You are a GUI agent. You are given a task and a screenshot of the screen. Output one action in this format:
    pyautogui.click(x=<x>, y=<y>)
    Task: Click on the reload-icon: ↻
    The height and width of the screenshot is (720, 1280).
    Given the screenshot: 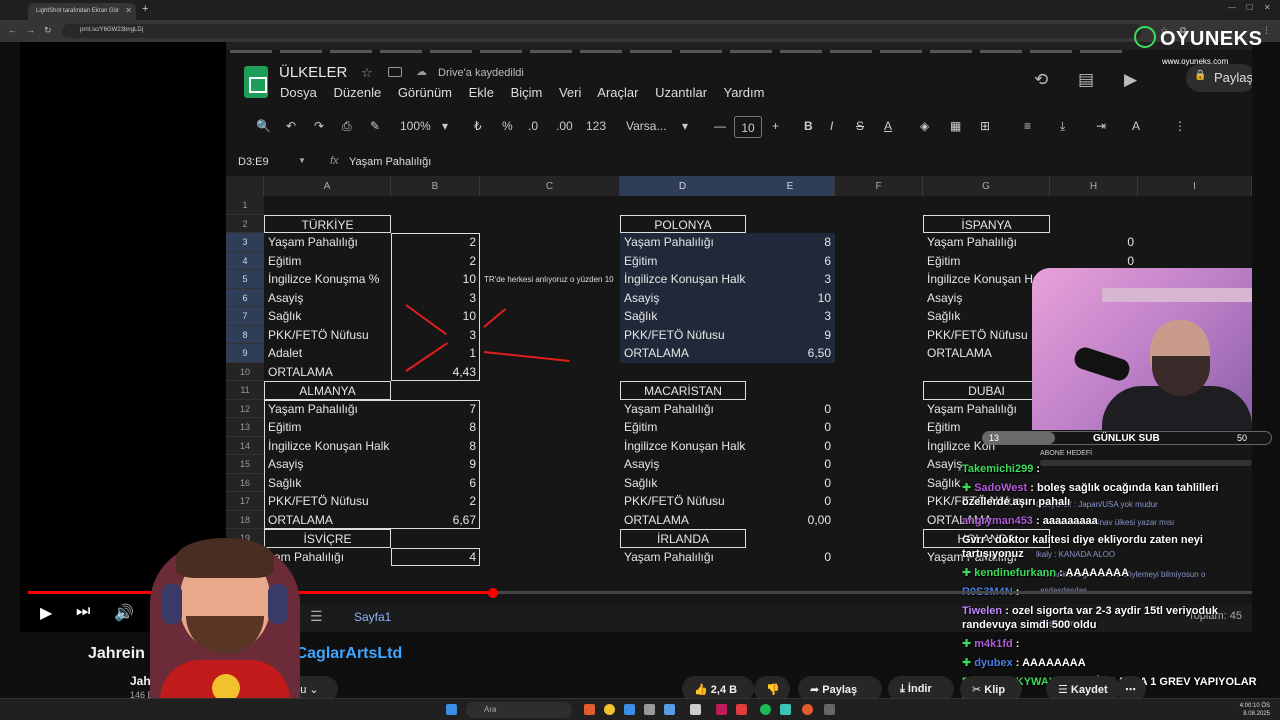 What is the action you would take?
    pyautogui.click(x=48, y=30)
    